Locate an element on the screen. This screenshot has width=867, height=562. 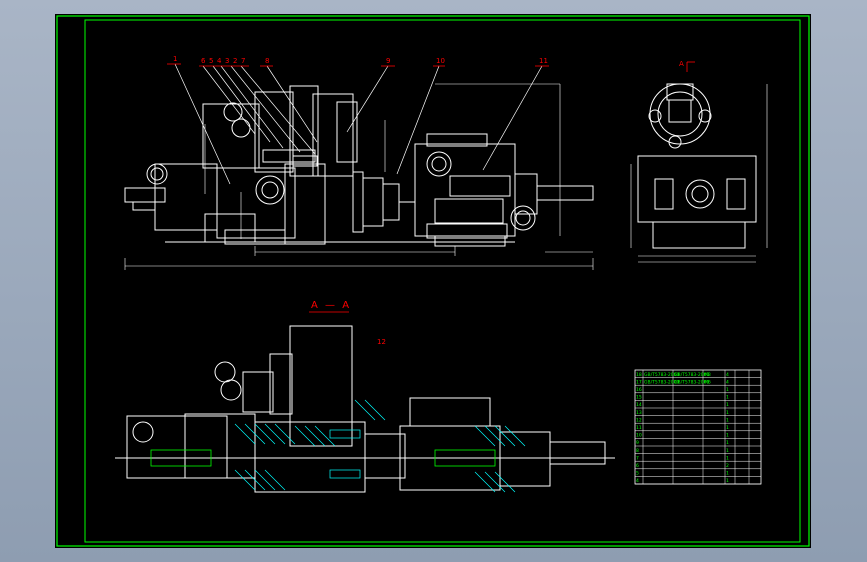
balloon-12: 12 is located at coordinates (381, 342).